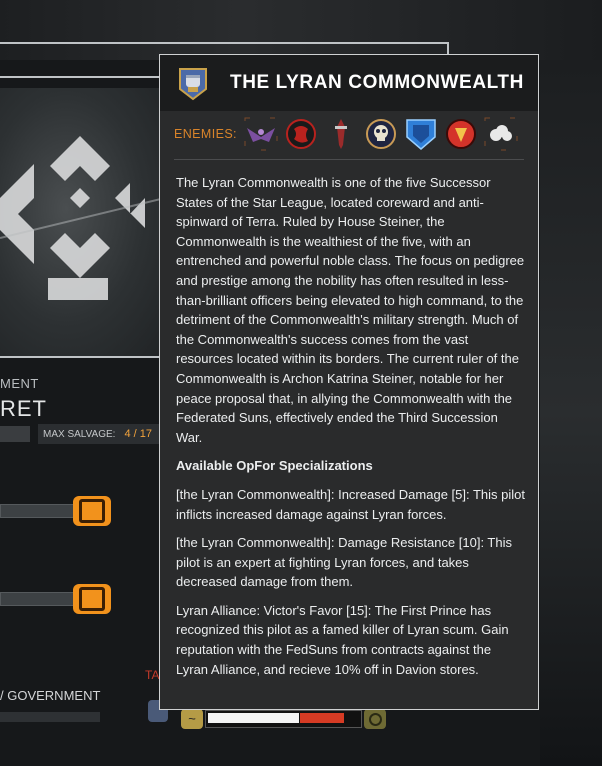 The image size is (602, 766). Describe the element at coordinates (79, 434) in the screenshot. I see `max-salvage-label: MAX SALVAGE:` at that location.